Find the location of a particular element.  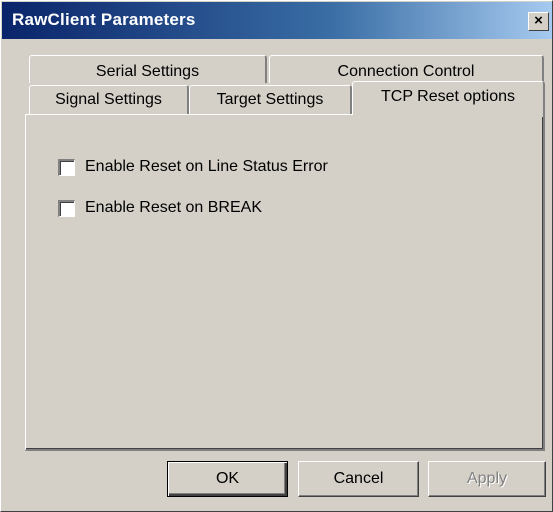

apply-button: Apply is located at coordinates (487, 479).